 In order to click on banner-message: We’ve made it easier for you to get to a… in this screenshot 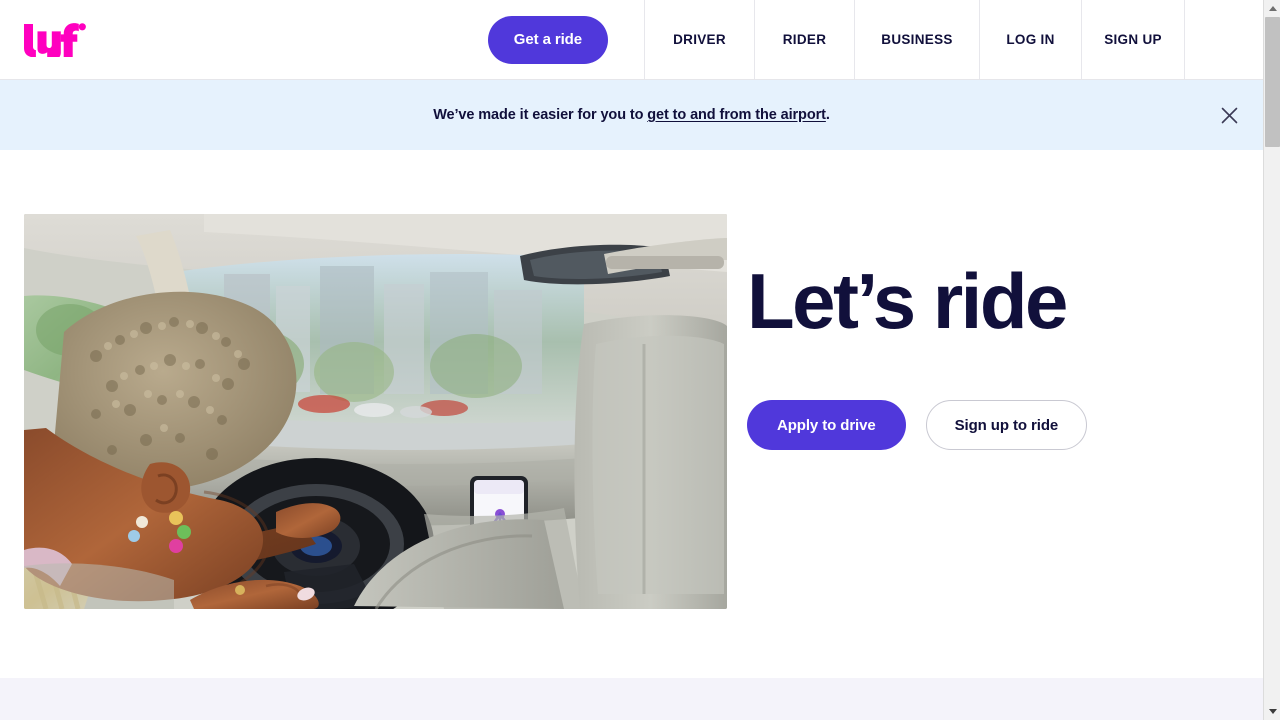, I will do `click(631, 115)`.